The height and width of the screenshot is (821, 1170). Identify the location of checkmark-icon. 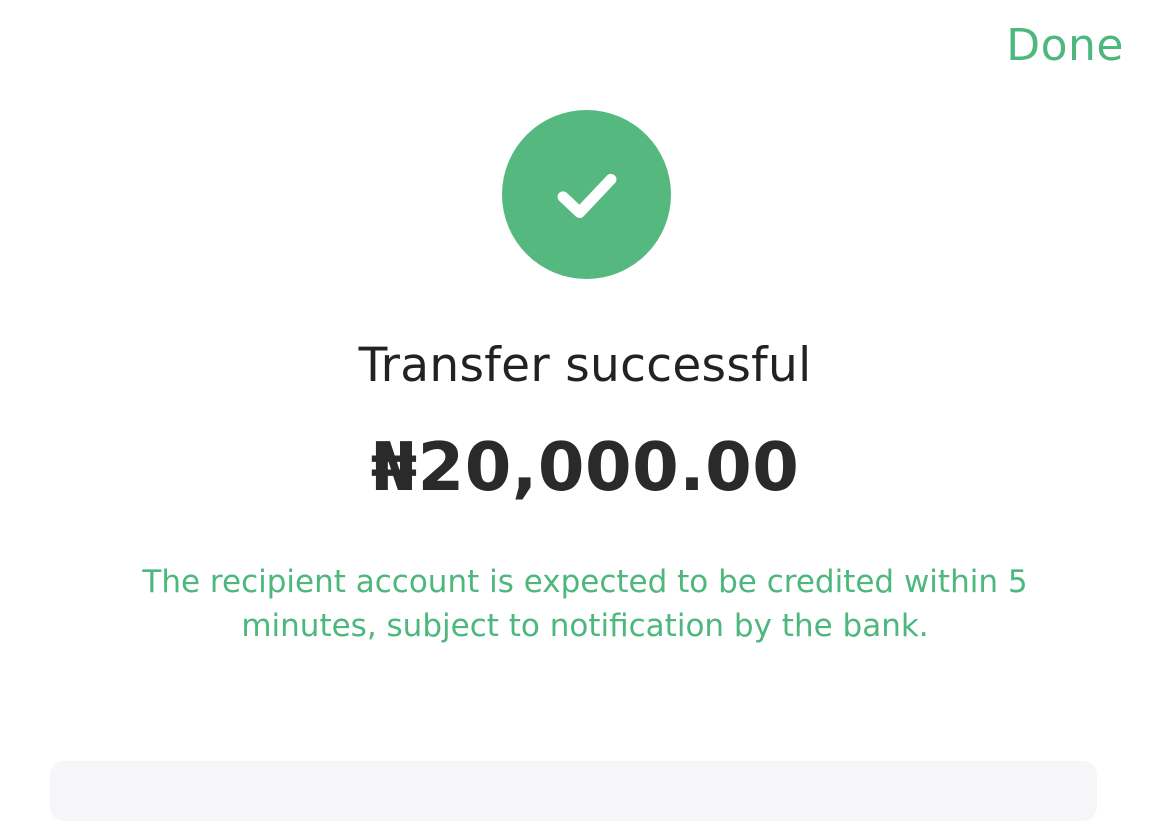
(586, 195).